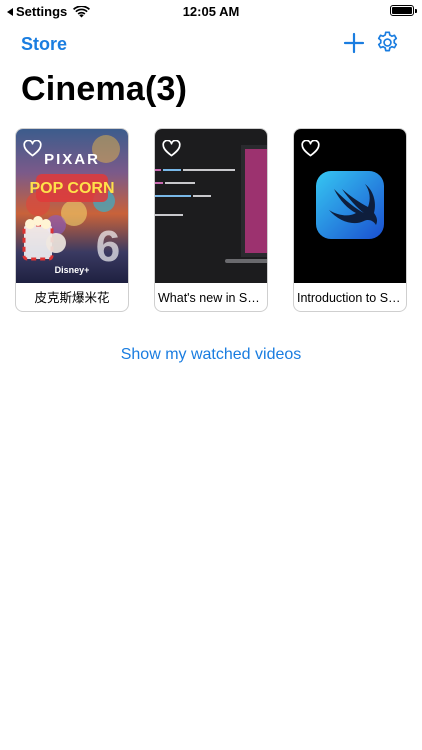 The height and width of the screenshot is (750, 422). I want to click on pixar-popcorn-poster: 6 POP CORN PIXAR Disney+, so click(72, 206).